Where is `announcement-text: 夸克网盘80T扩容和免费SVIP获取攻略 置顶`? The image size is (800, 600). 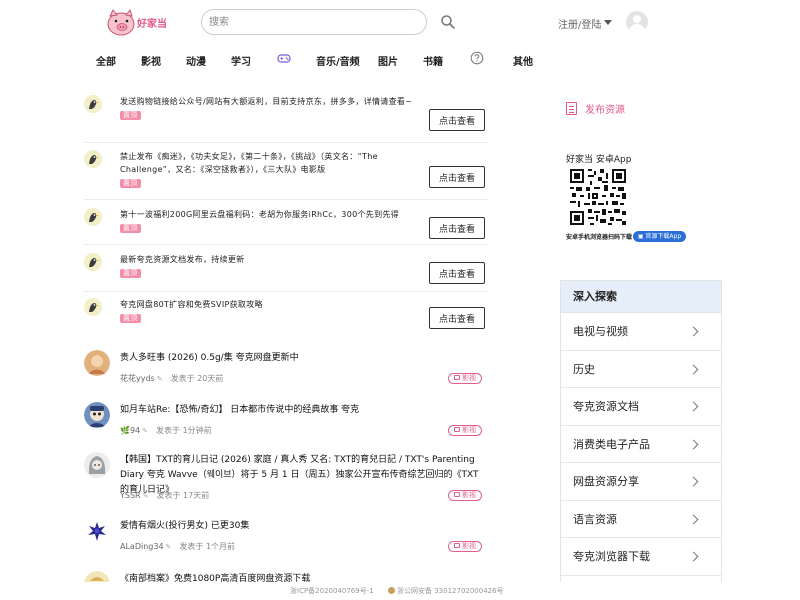 announcement-text: 夸克网盘80T扩容和免费SVIP获取攻略 置顶 is located at coordinates (191, 311).